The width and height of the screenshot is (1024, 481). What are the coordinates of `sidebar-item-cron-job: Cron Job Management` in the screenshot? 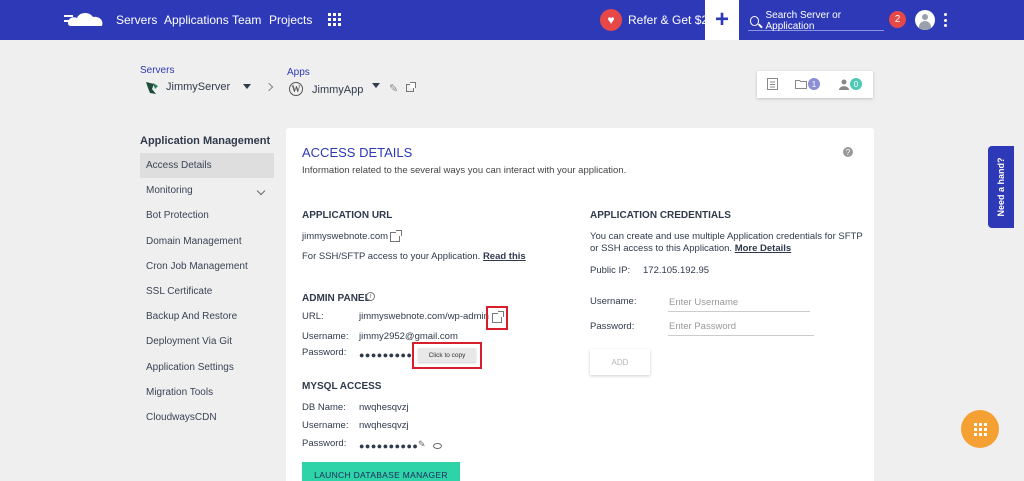 It's located at (207, 266).